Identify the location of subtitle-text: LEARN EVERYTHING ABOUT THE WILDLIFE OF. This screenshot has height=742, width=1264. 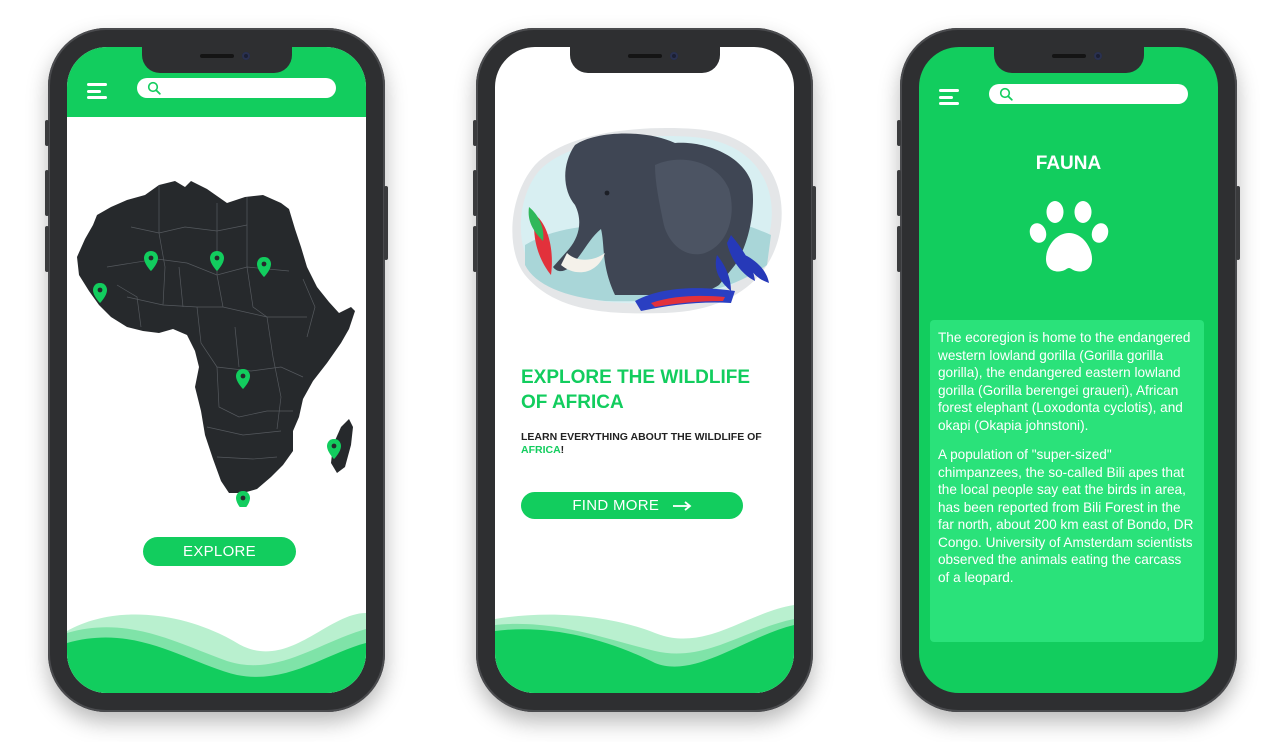
(641, 437).